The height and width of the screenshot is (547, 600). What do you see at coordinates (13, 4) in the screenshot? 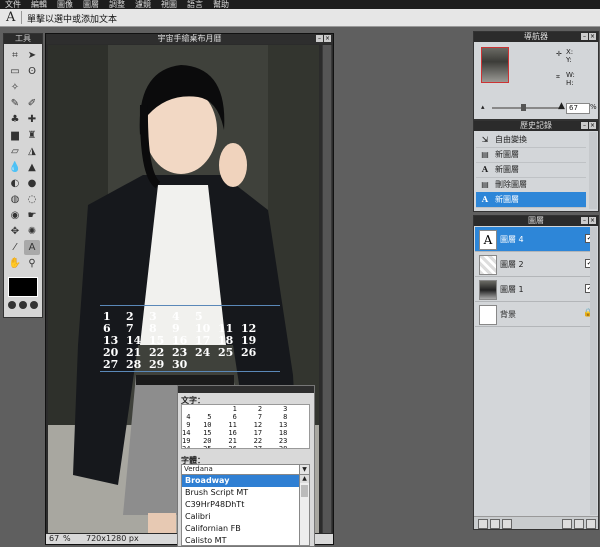
I see `menu-item: 文件` at bounding box center [13, 4].